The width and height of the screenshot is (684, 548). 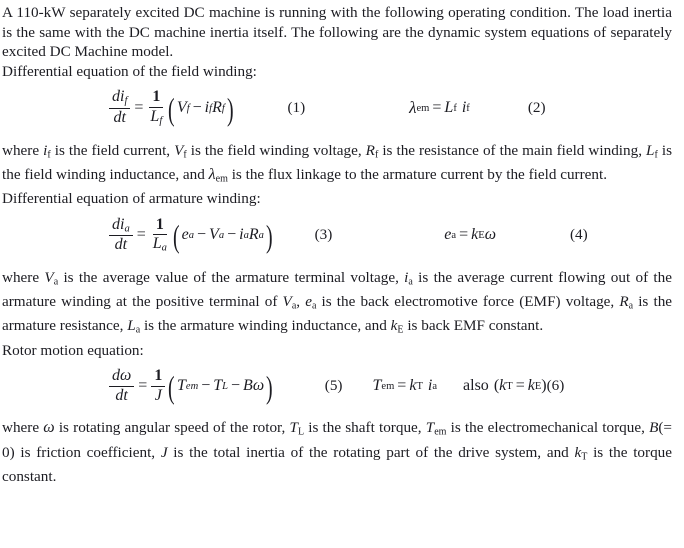 What do you see at coordinates (49, 428) in the screenshot?
I see `symbol-omega: ω` at bounding box center [49, 428].